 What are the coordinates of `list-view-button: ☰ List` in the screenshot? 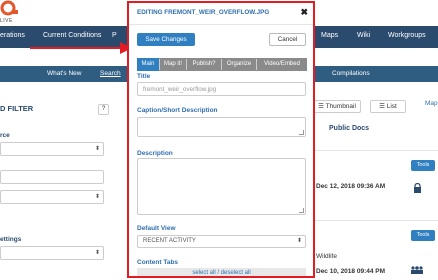 It's located at (388, 106).